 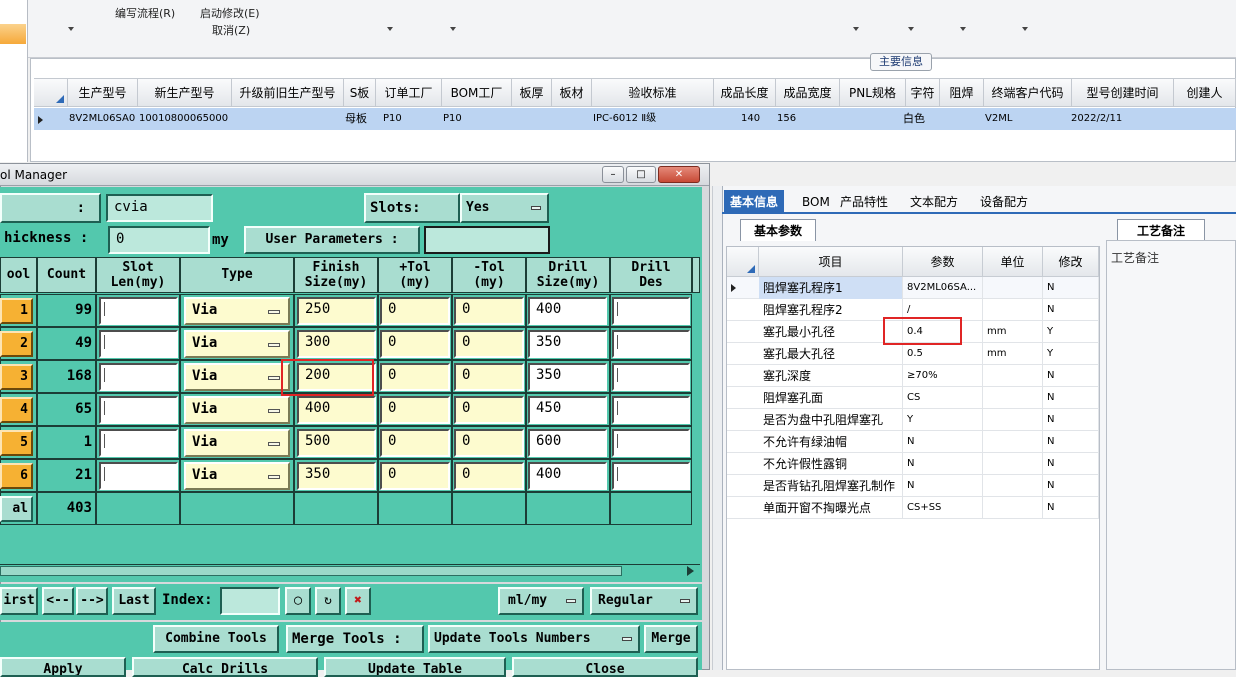 I want to click on column-header: 单位, so click(x=1013, y=262).